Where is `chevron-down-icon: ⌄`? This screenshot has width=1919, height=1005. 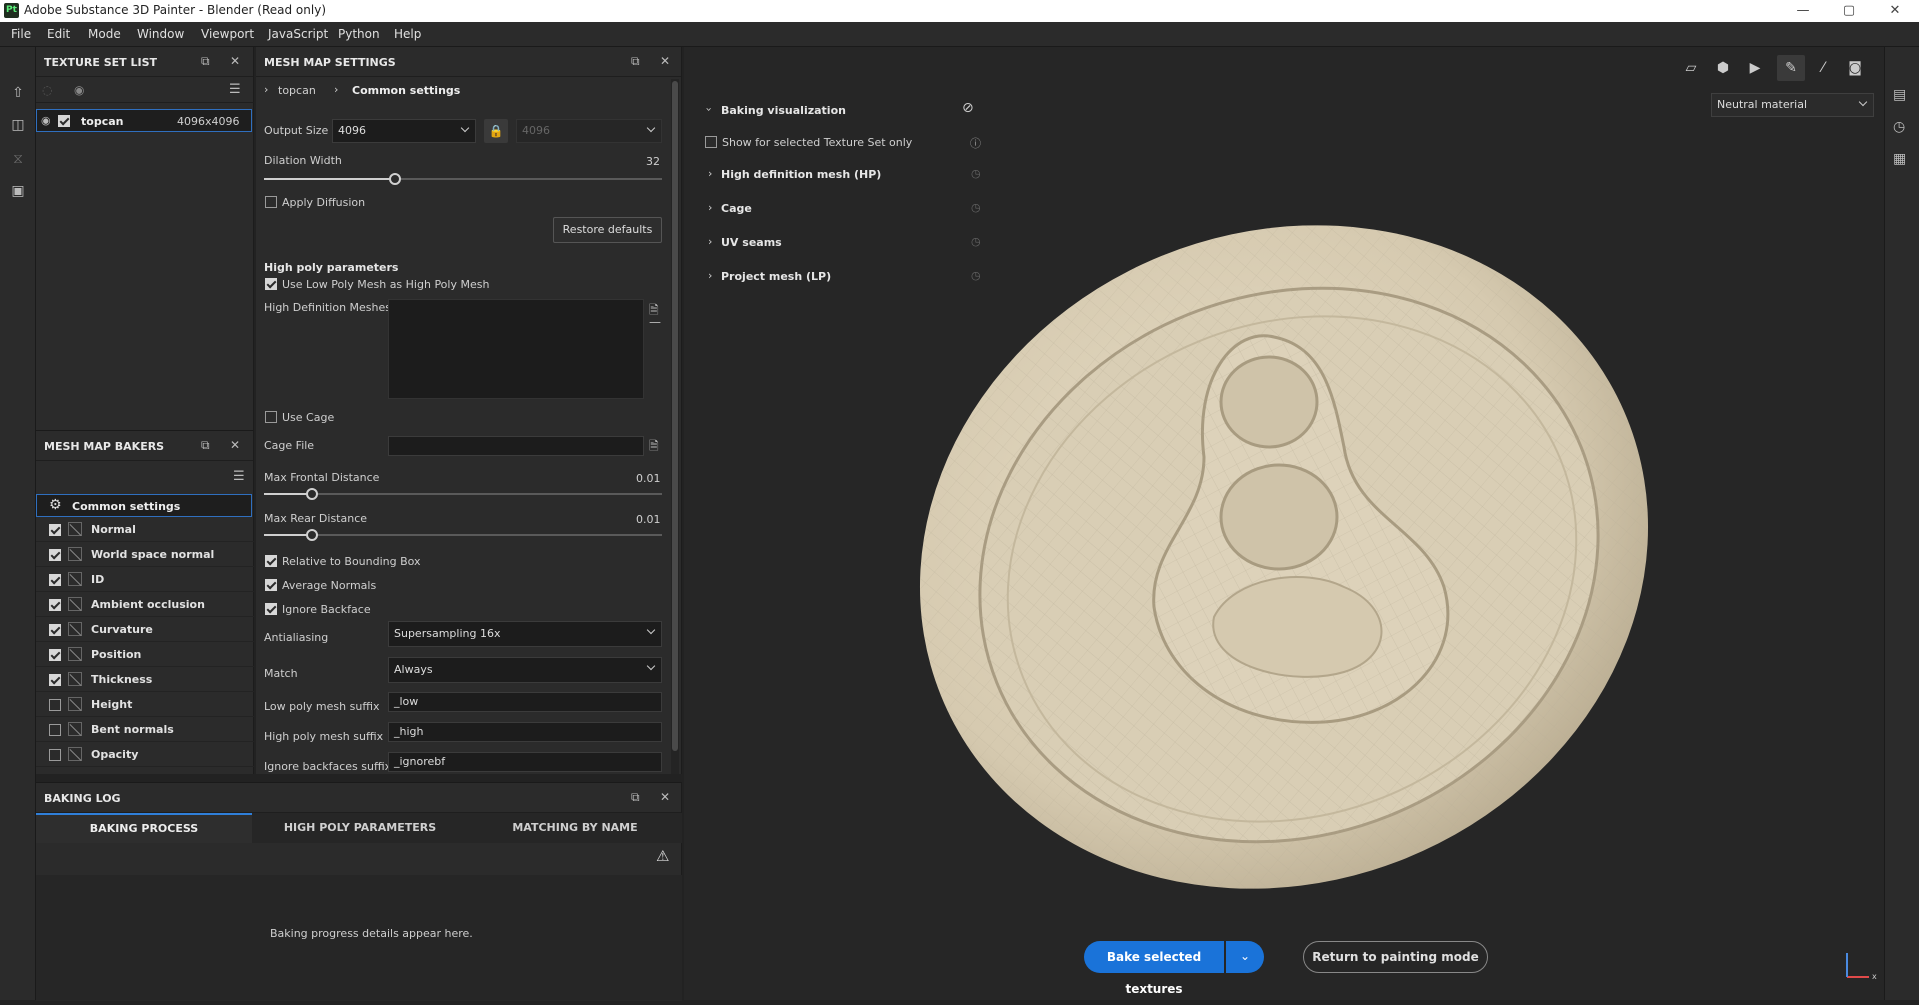 chevron-down-icon: ⌄ is located at coordinates (1245, 957).